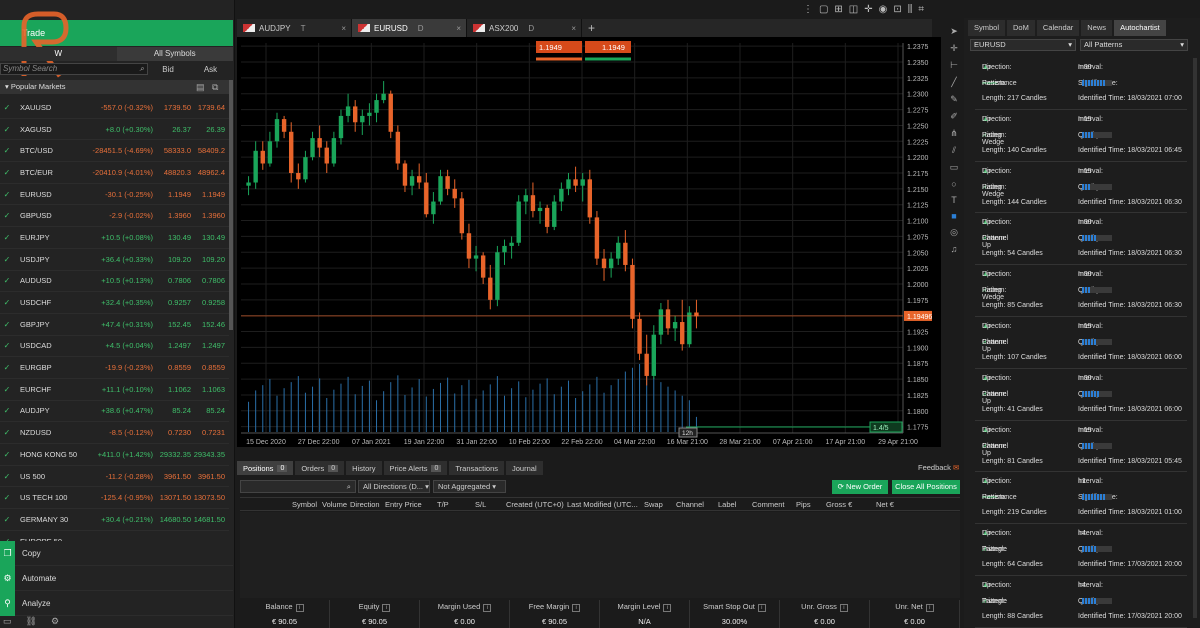  What do you see at coordinates (298, 486) in the screenshot?
I see `filter-search-input: ⌕` at bounding box center [298, 486].